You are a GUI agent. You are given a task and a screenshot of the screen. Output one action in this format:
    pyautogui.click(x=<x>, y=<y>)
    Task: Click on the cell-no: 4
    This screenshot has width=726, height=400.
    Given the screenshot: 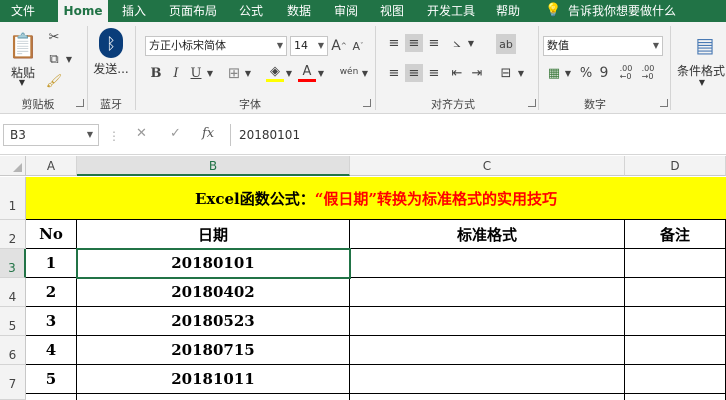 What is the action you would take?
    pyautogui.click(x=51, y=350)
    